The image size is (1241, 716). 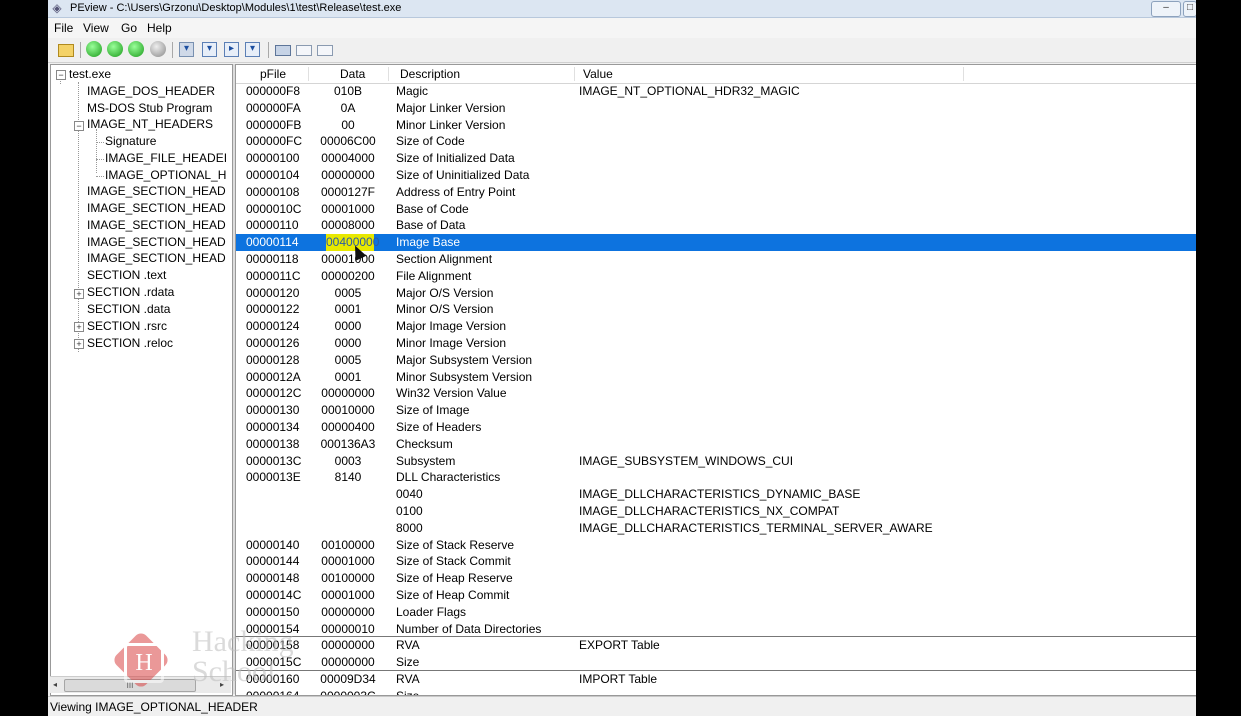 I want to click on tree-item-image-dos-header: IMAGE_DOS_HEADER, so click(x=151, y=91).